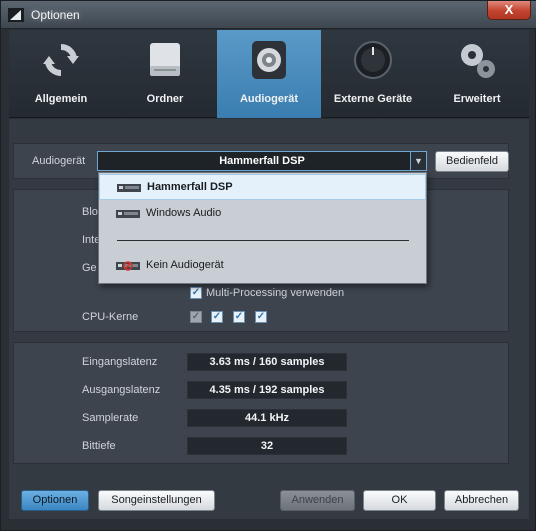 This screenshot has width=536, height=531. I want to click on output-latency-value: 4.35 ms / 192 samples, so click(267, 390).